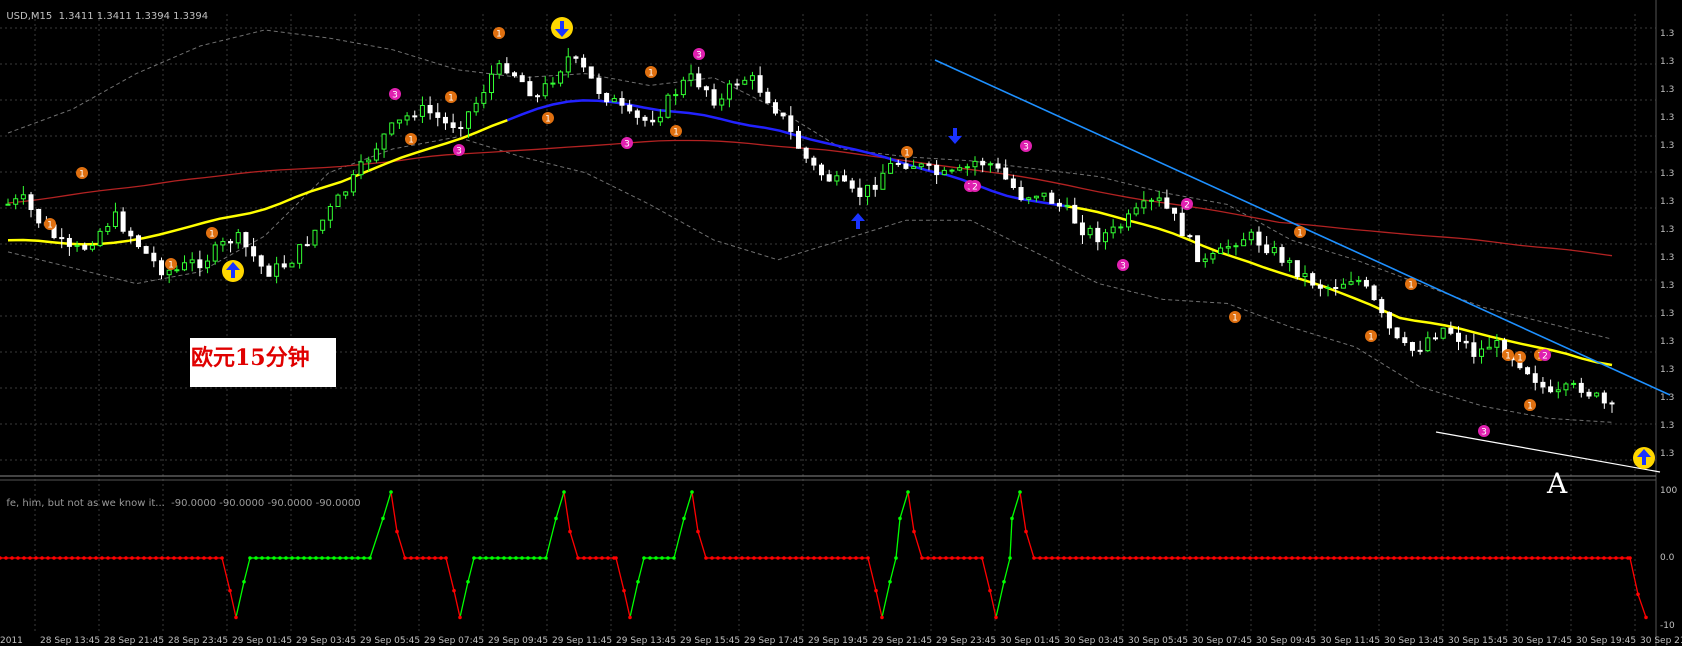 The image size is (1682, 646). Describe the element at coordinates (955, 136) in the screenshot. I see `sell-arrow-icon` at that location.